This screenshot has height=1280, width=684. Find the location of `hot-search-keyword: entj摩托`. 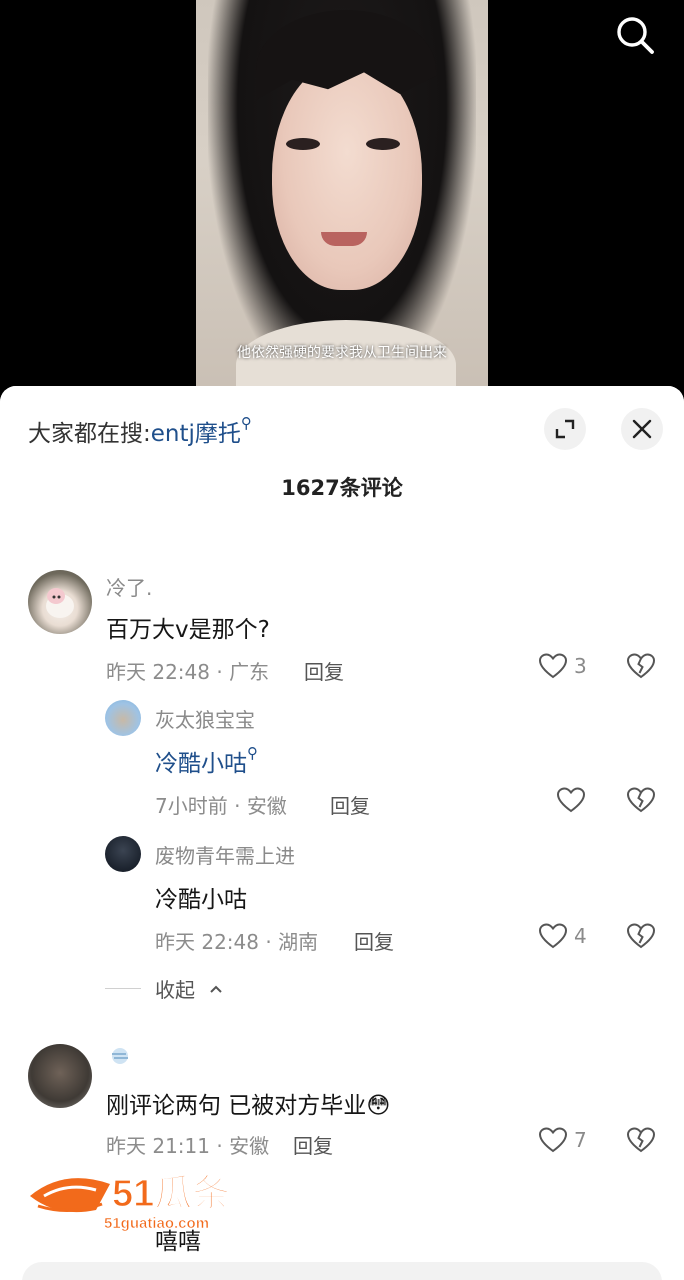

hot-search-keyword: entj摩托 is located at coordinates (196, 434).